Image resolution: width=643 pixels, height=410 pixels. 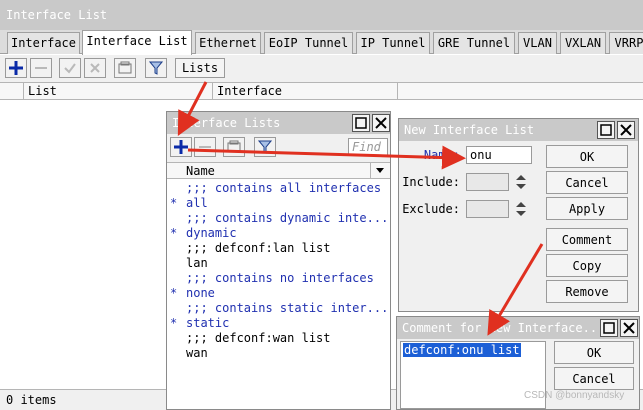 I want to click on exclude-label: Exclude:, so click(x=431, y=209).